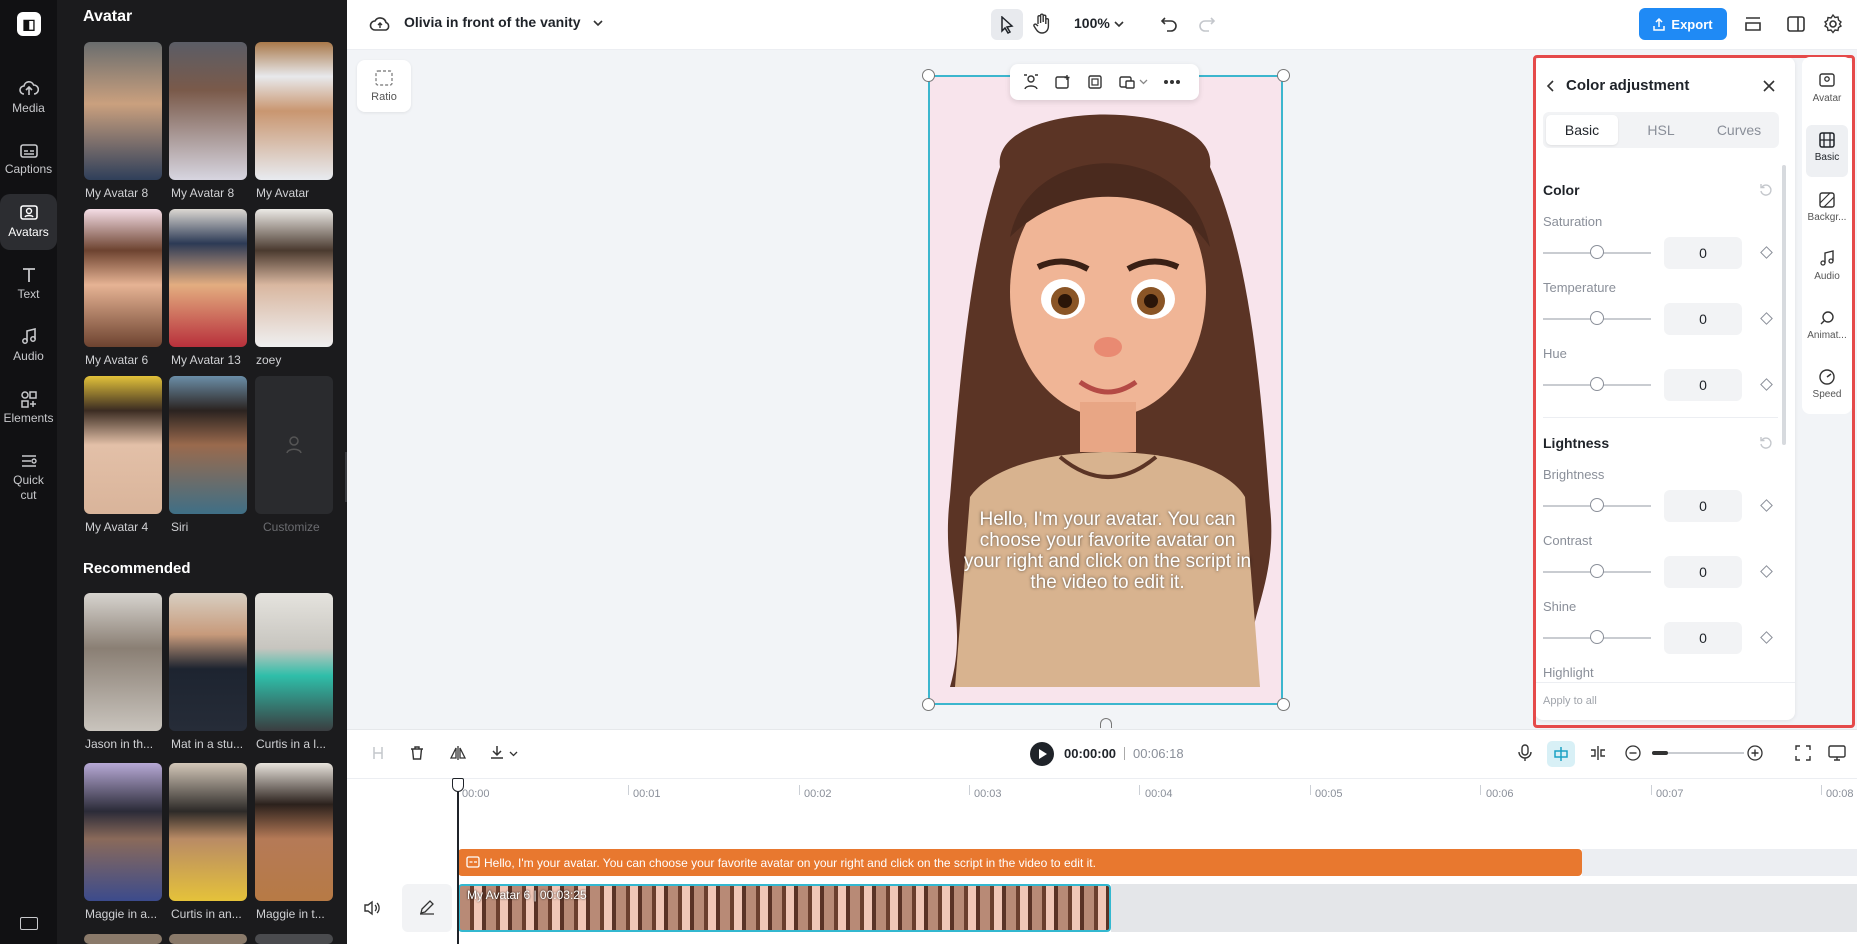 The height and width of the screenshot is (944, 1857). I want to click on shine-value-input: 0, so click(1703, 638).